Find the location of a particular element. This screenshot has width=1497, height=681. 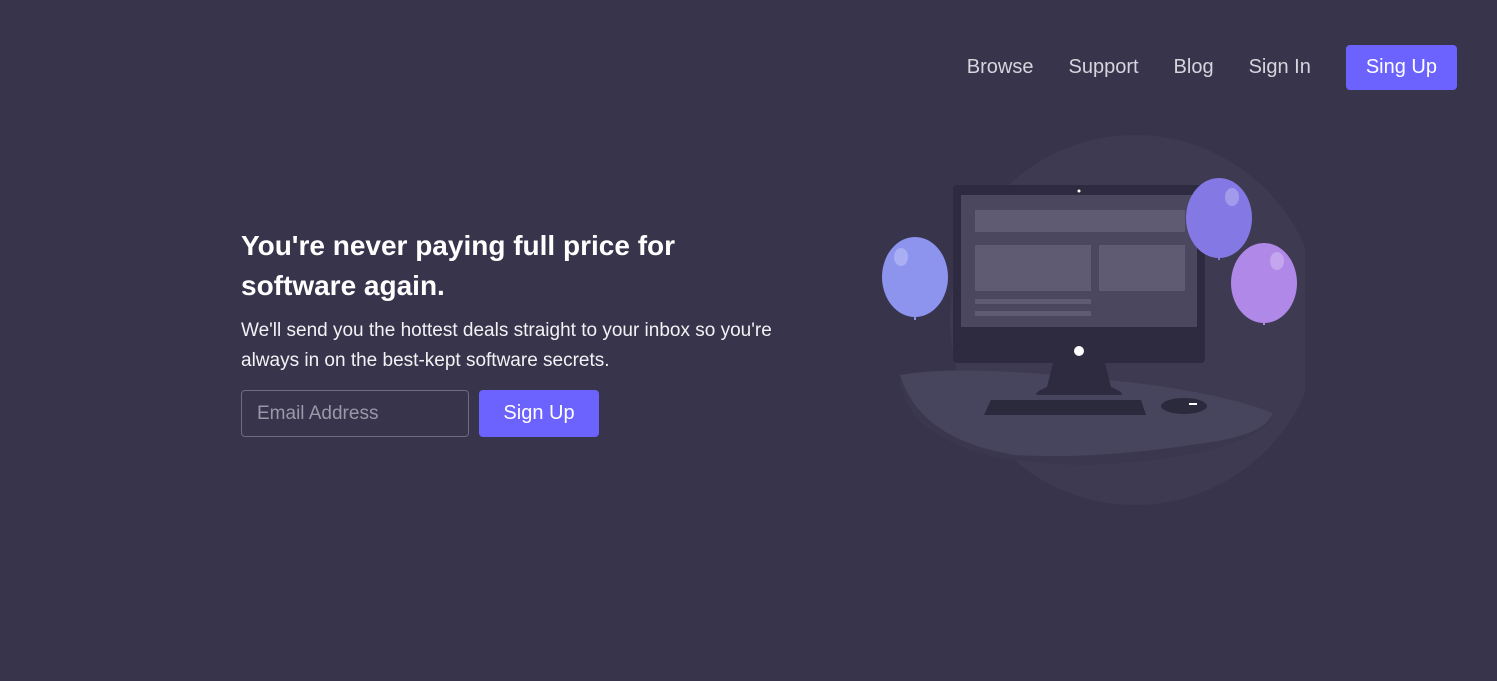

balloon-blue-shine is located at coordinates (901, 257).